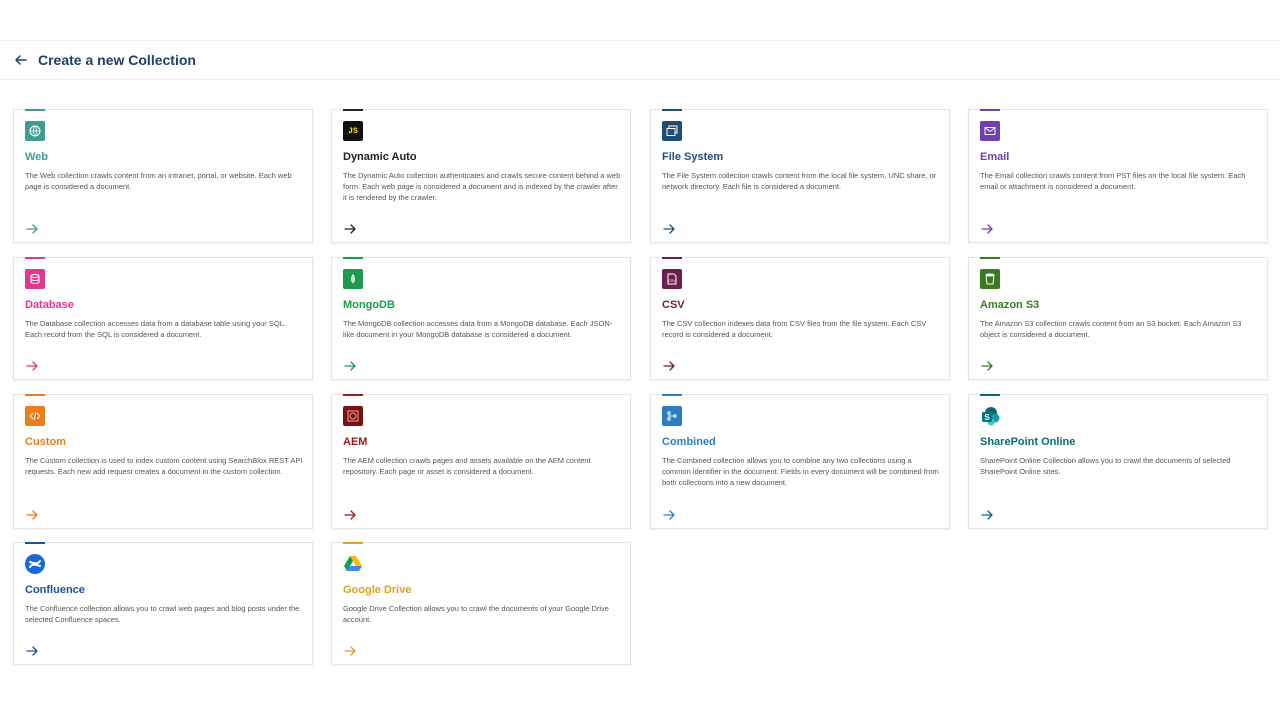 This screenshot has height=720, width=1280. Describe the element at coordinates (35, 279) in the screenshot. I see `database-icon` at that location.